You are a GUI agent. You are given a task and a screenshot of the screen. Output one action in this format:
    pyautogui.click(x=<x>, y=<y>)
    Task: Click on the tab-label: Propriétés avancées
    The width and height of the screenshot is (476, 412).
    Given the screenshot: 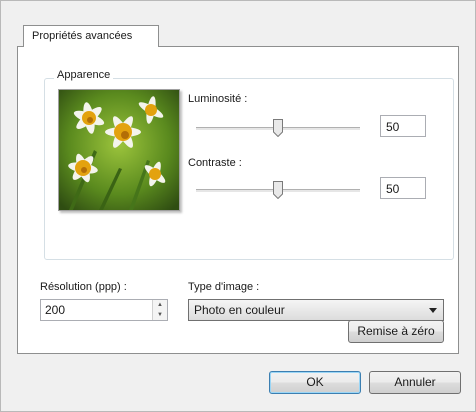 What is the action you would take?
    pyautogui.click(x=82, y=36)
    